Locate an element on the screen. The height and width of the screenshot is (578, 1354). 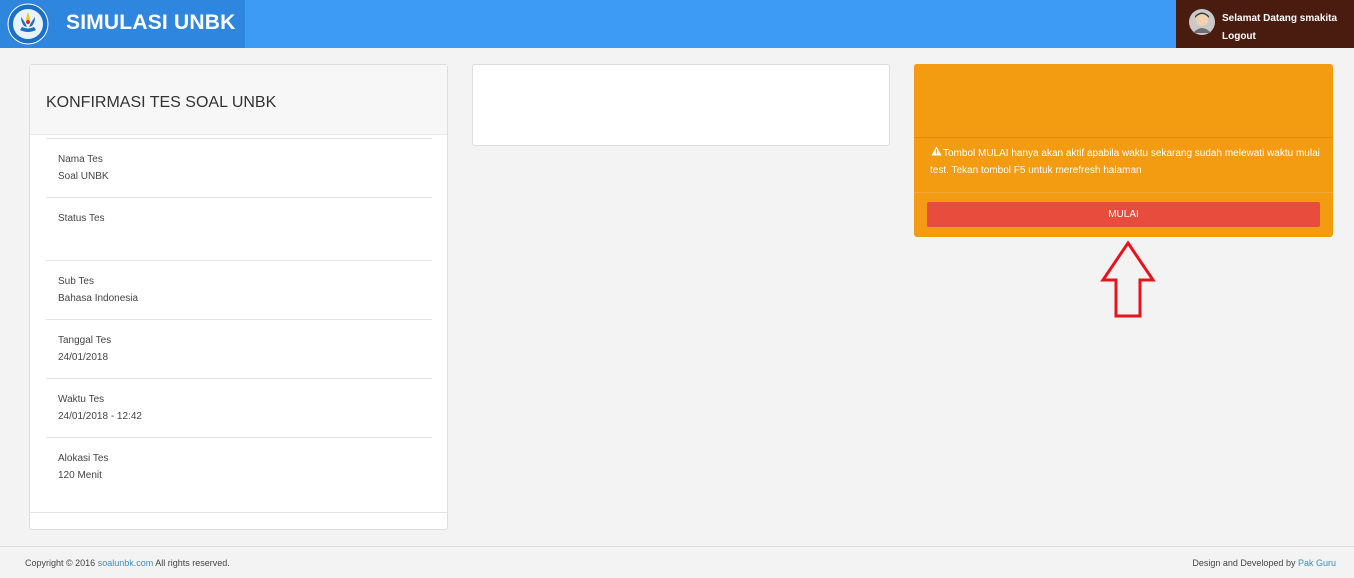
site-link: soalunbk.com is located at coordinates (126, 563).